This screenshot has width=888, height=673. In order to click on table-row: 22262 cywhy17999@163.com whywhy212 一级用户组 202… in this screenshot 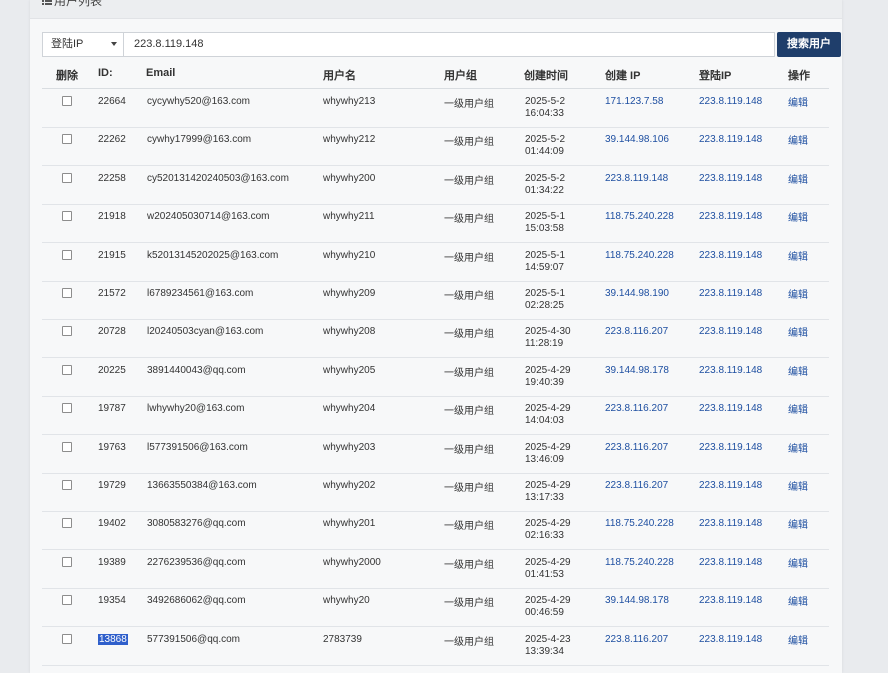, I will do `click(435, 147)`.